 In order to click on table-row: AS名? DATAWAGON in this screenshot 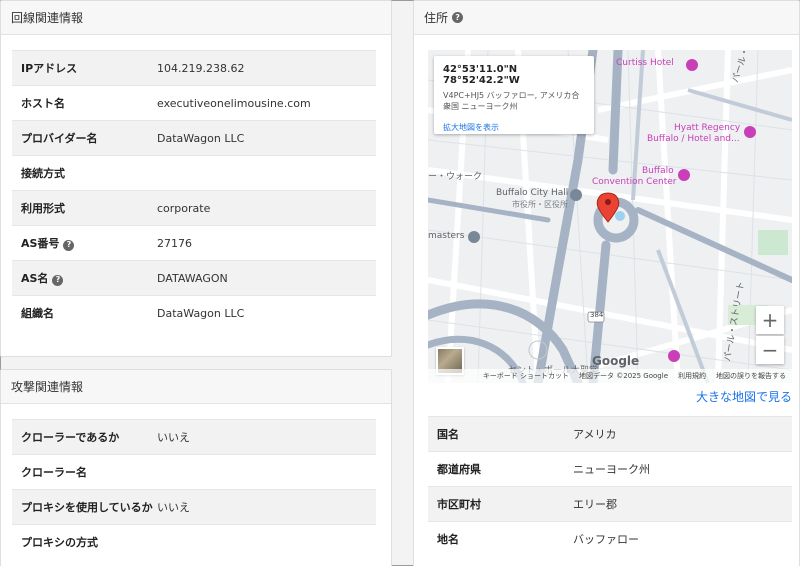, I will do `click(194, 278)`.